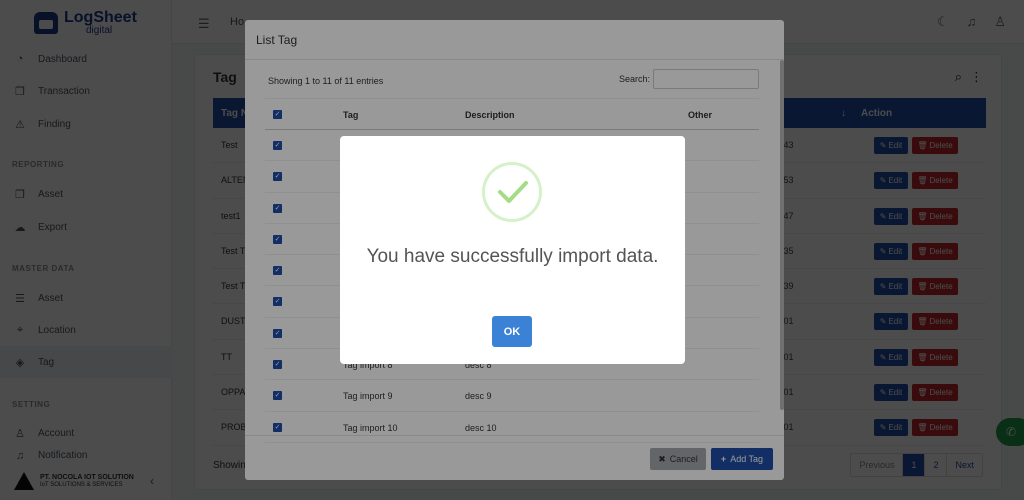 Image resolution: width=1024 pixels, height=500 pixels. Describe the element at coordinates (512, 256) in the screenshot. I see `success-message: You have successfully import data.` at that location.